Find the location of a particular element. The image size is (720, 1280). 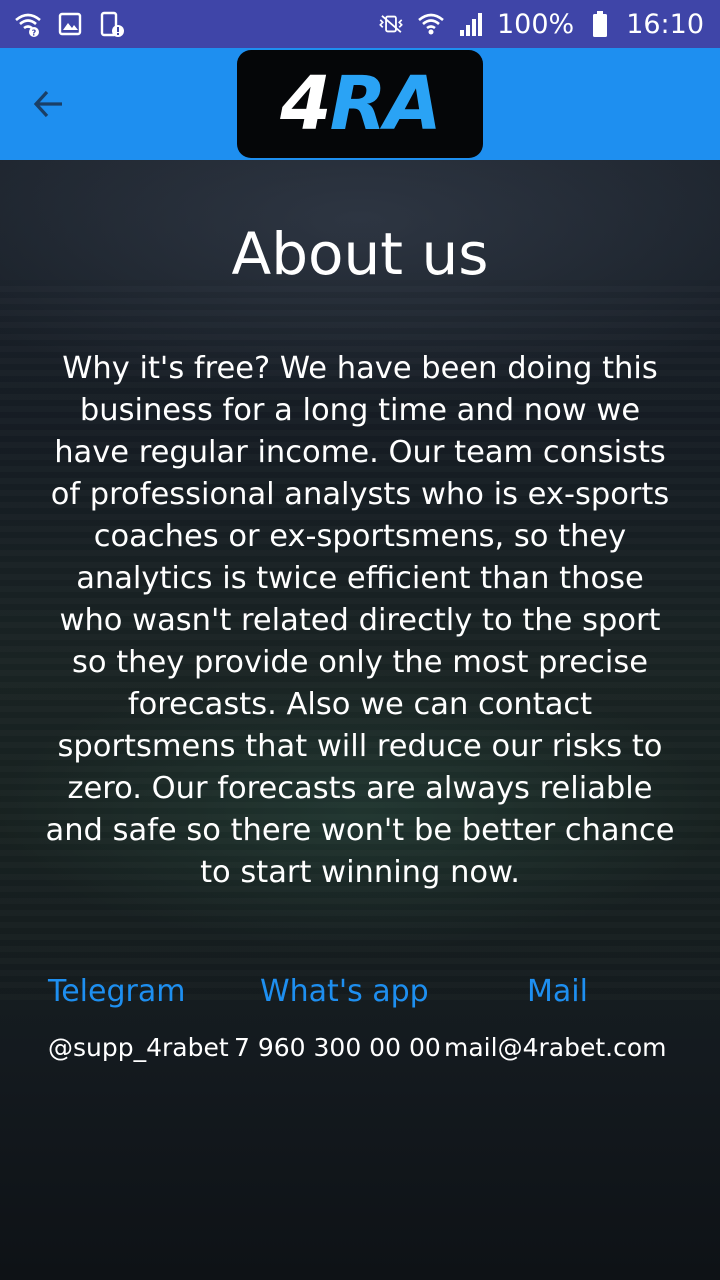

logo-part-2: RA is located at coordinates (385, 104).